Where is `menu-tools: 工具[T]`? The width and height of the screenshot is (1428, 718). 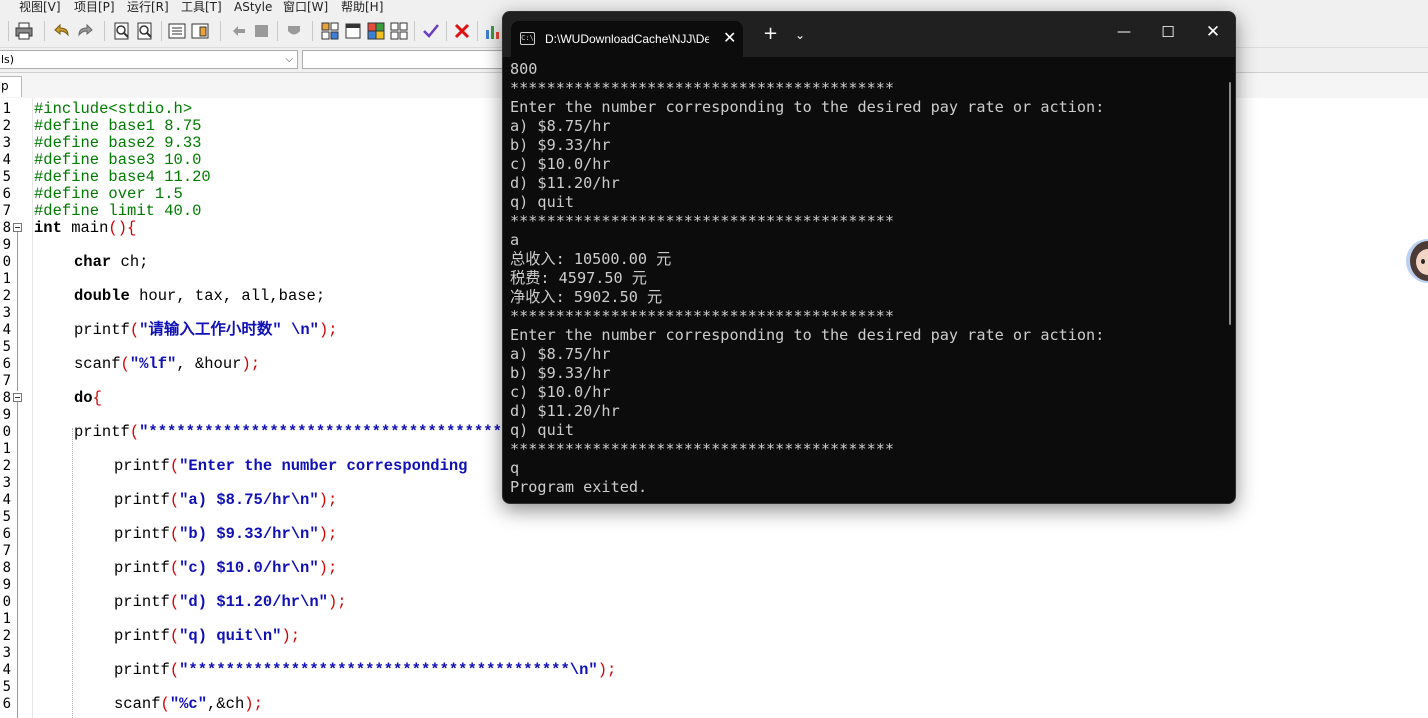
menu-tools: 工具[T] is located at coordinates (201, 7).